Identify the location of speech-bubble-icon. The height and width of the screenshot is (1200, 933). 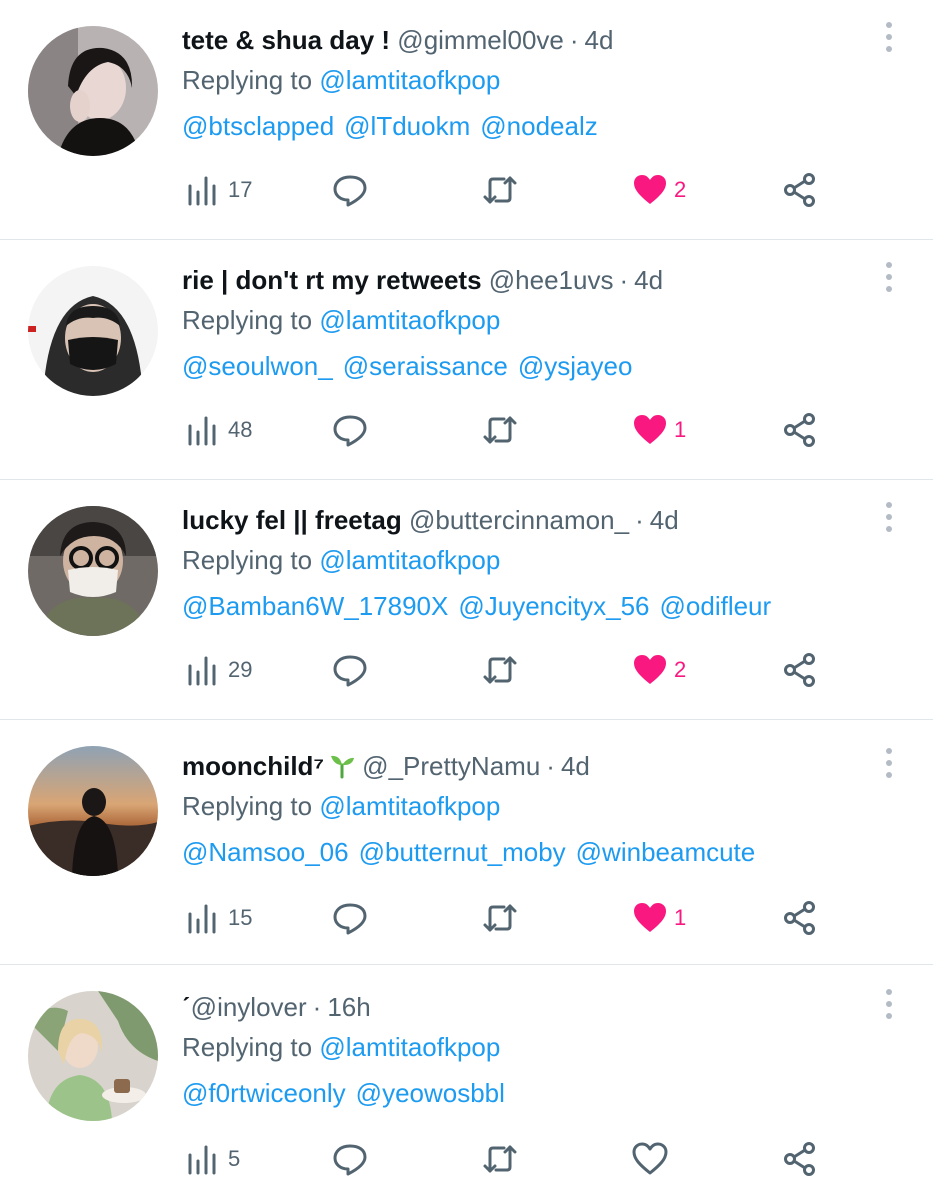
(350, 1160).